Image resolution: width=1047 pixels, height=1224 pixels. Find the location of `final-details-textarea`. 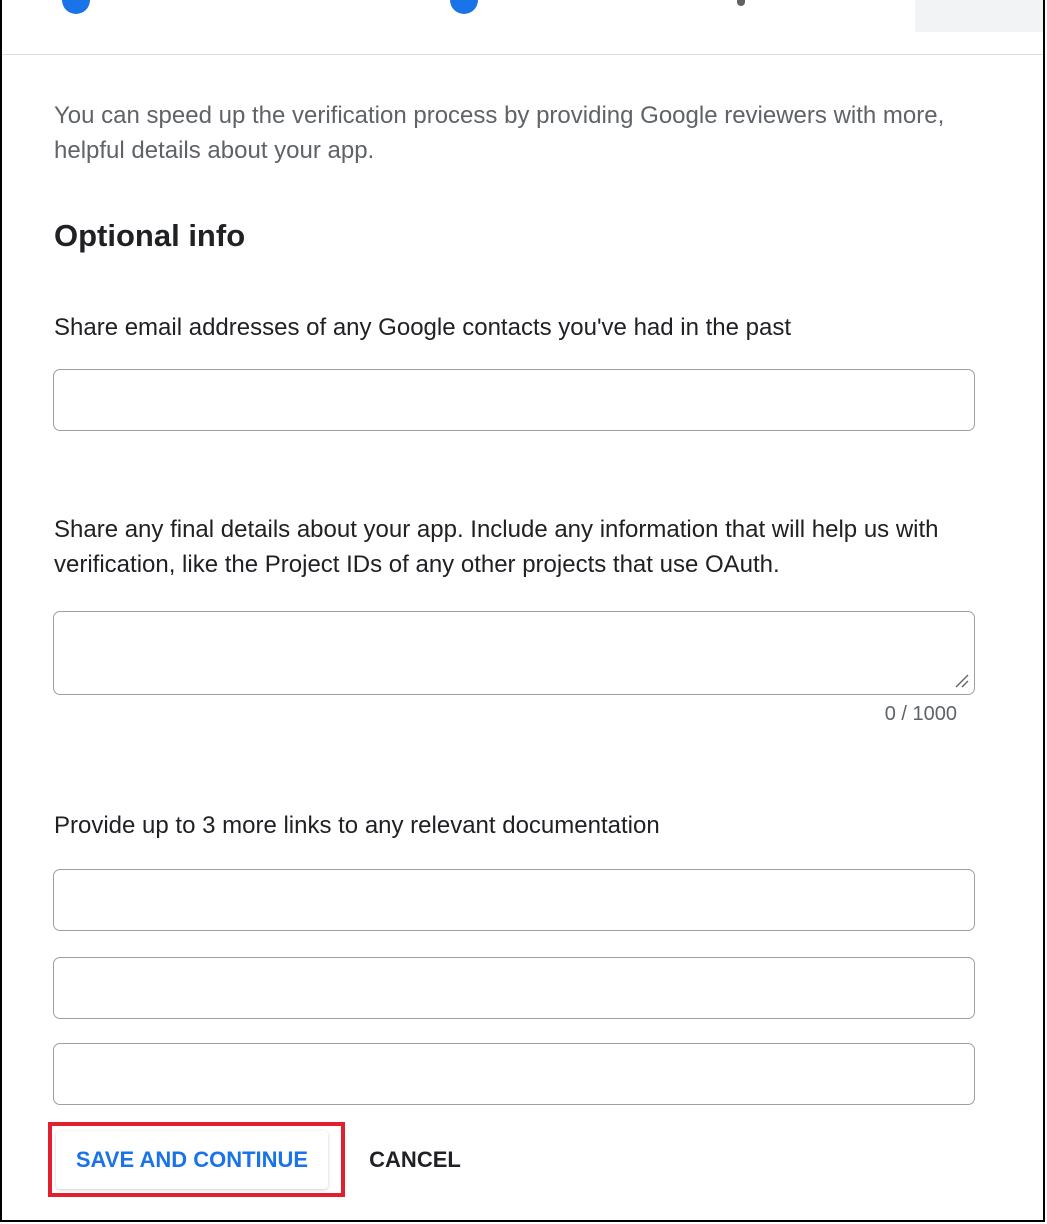

final-details-textarea is located at coordinates (514, 653).